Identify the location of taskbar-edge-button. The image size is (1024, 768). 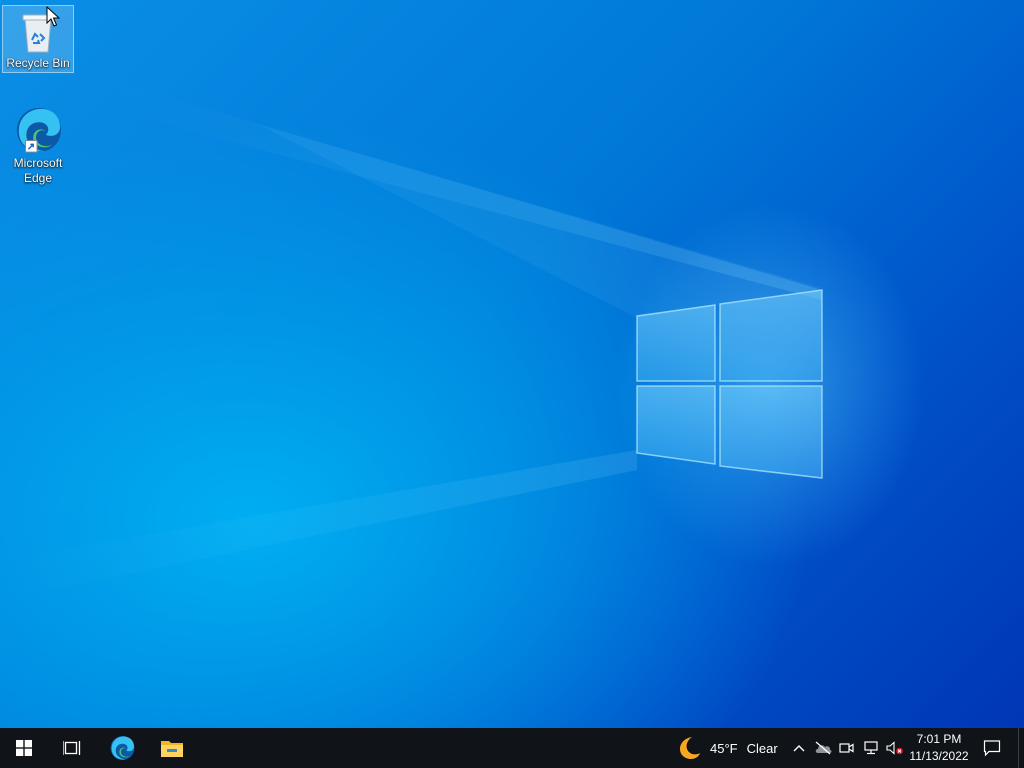
(122, 748).